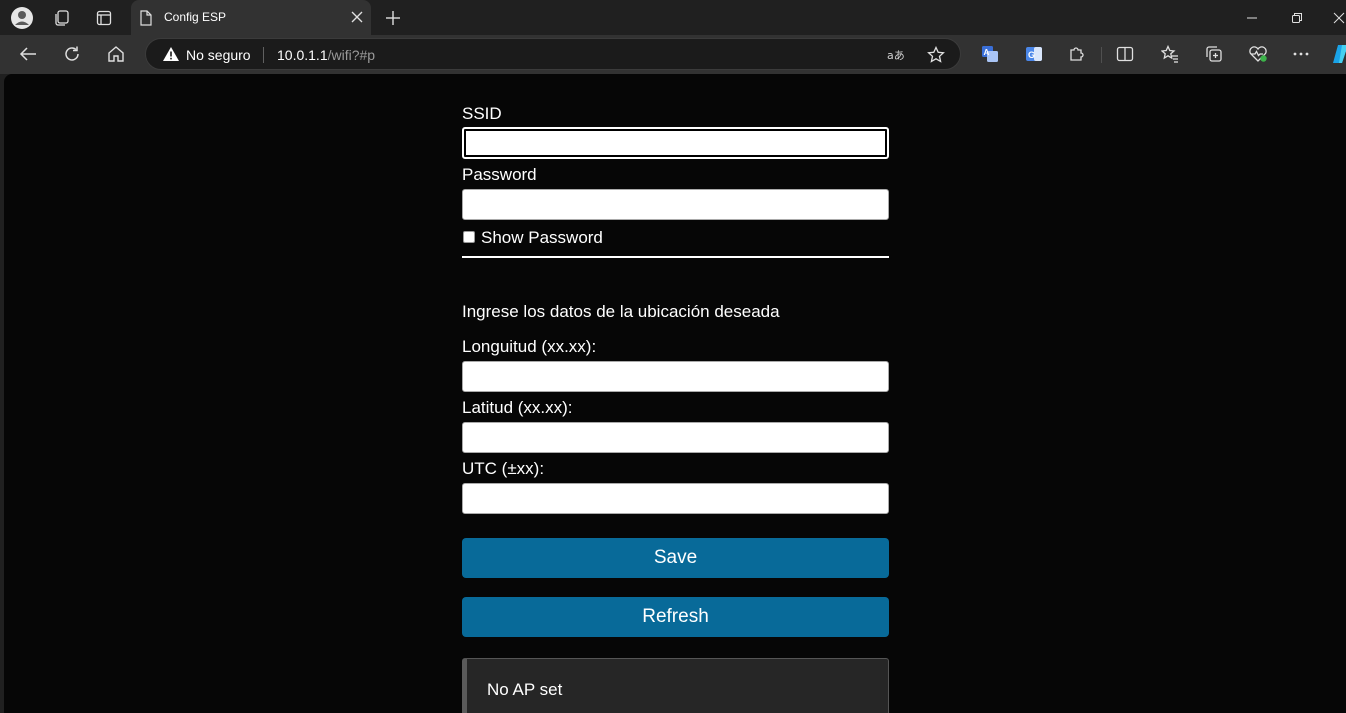 The image size is (1346, 713). I want to click on google-translate-icon: G, so click(1034, 54).